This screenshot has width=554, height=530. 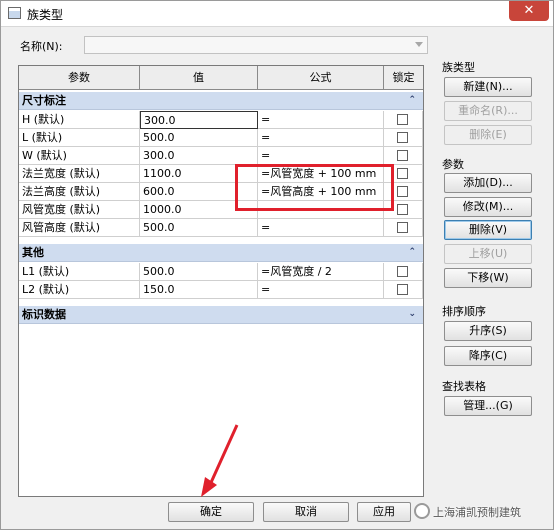 I want to click on ok-button: 确定, so click(x=211, y=512).